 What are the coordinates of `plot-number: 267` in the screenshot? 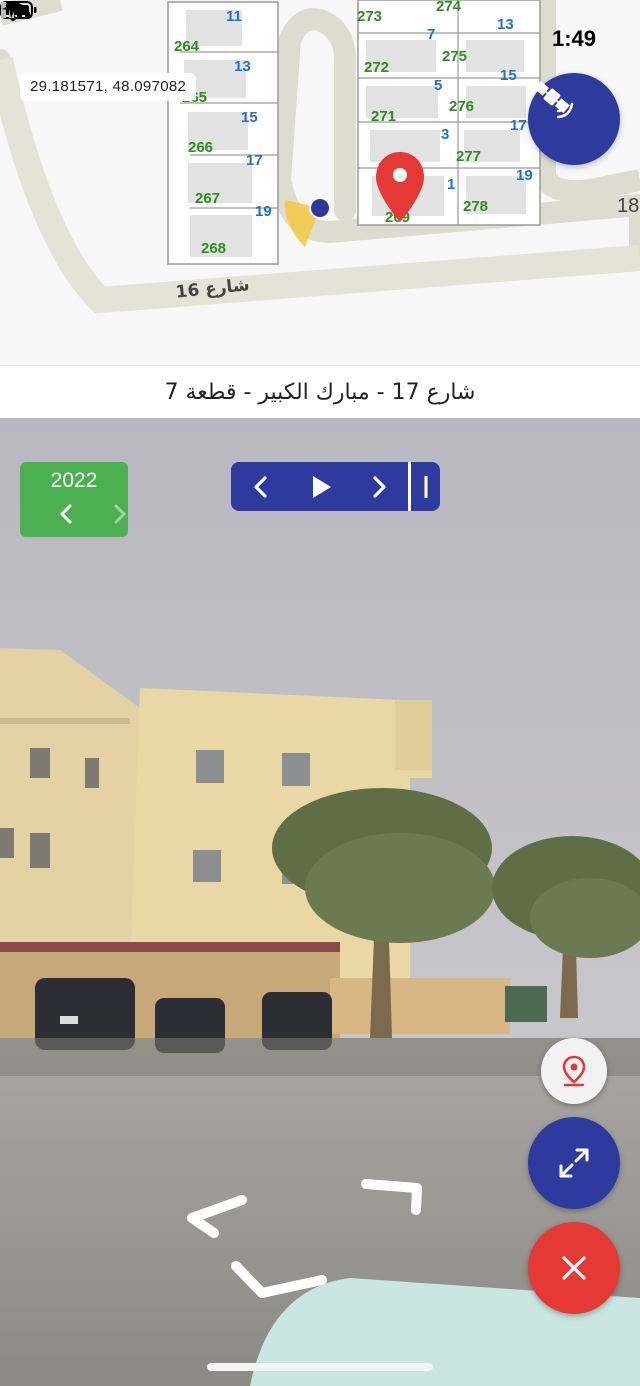 It's located at (207, 198).